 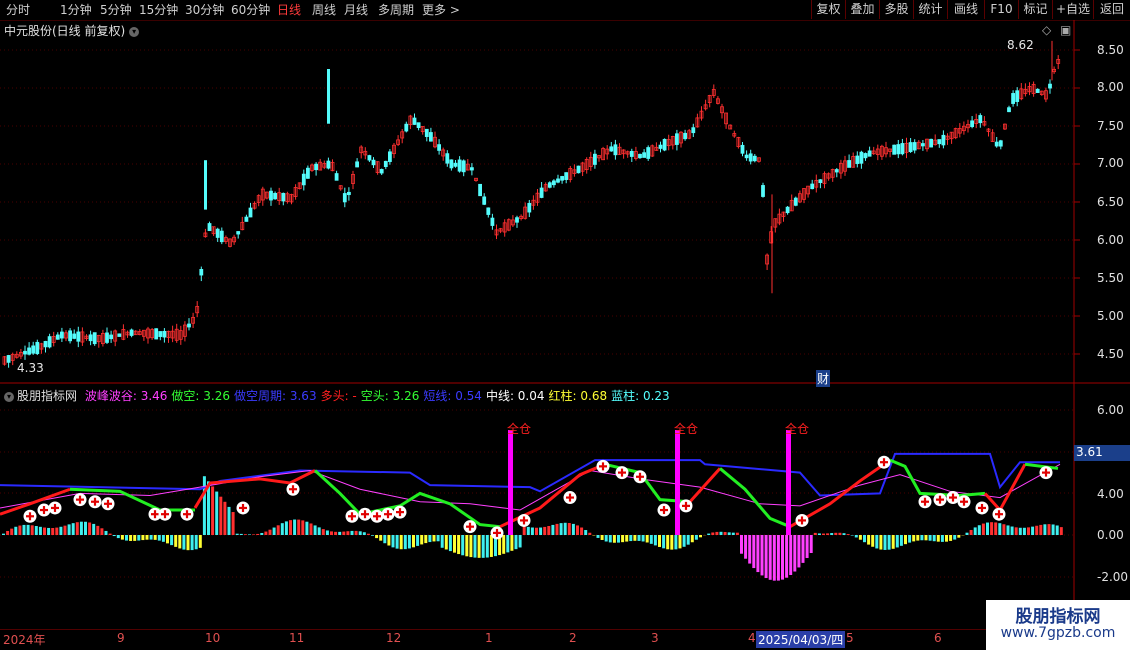 What do you see at coordinates (1065, 30) in the screenshot?
I see `panel-toggle-icon: ▣` at bounding box center [1065, 30].